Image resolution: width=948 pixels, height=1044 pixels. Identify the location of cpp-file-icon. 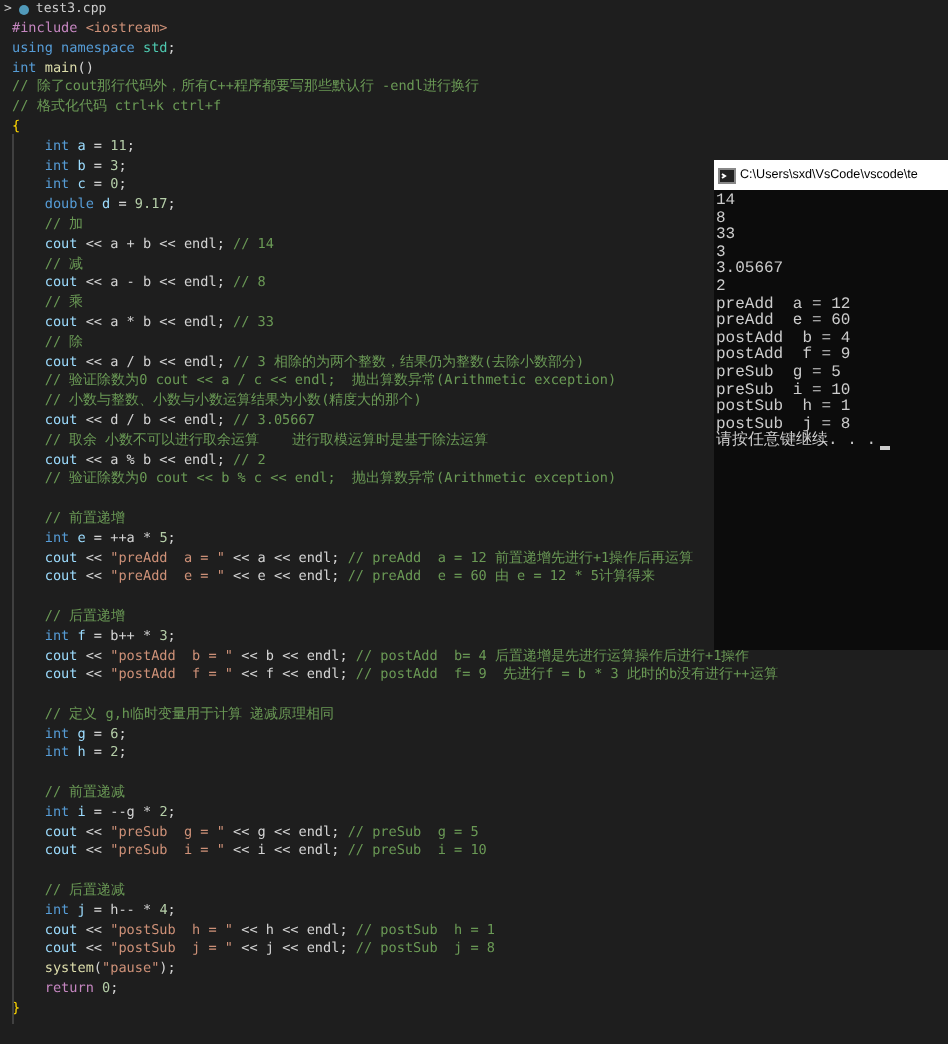
(23, 9).